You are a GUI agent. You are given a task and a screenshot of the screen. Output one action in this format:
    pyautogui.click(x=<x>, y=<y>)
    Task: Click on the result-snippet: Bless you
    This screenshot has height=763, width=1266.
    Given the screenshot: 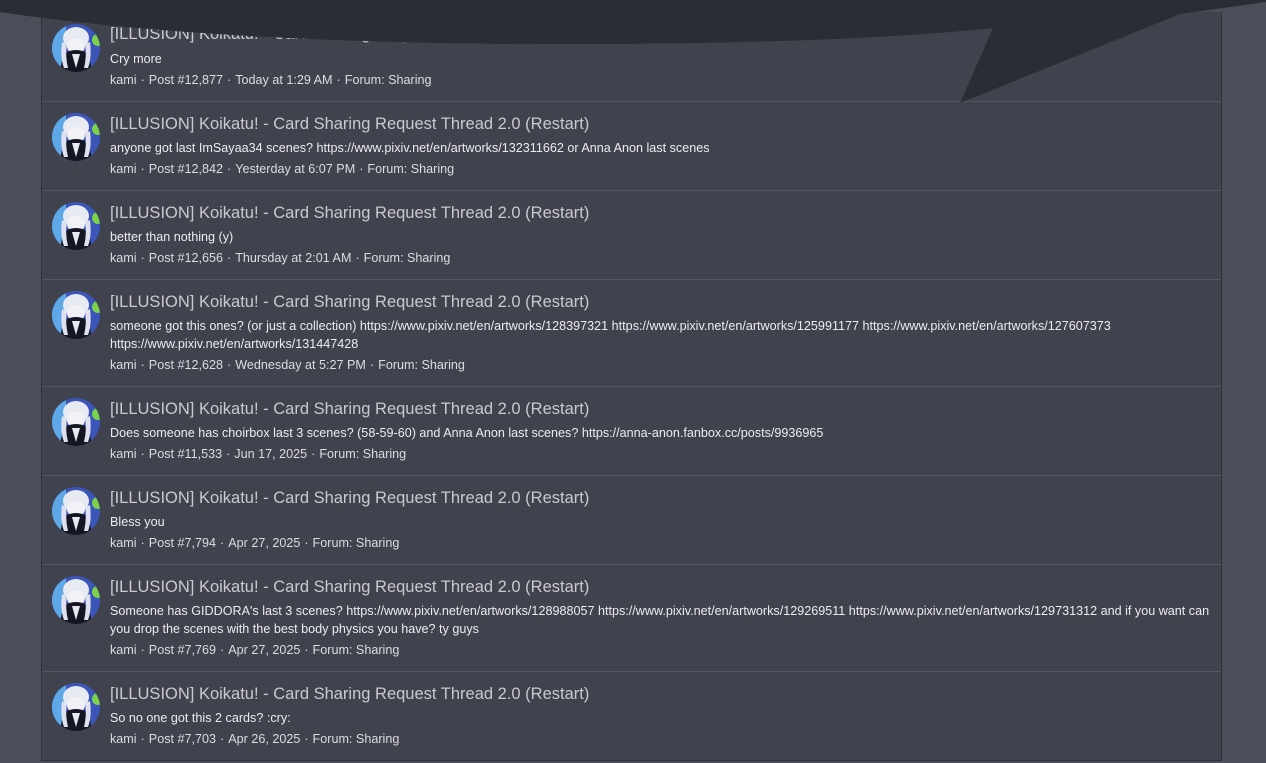 What is the action you would take?
    pyautogui.click(x=137, y=522)
    